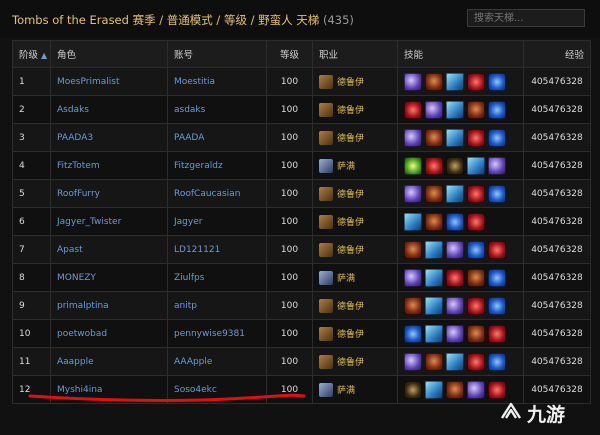 This screenshot has height=435, width=600. Describe the element at coordinates (193, 362) in the screenshot. I see `account-link: AAApple` at that location.